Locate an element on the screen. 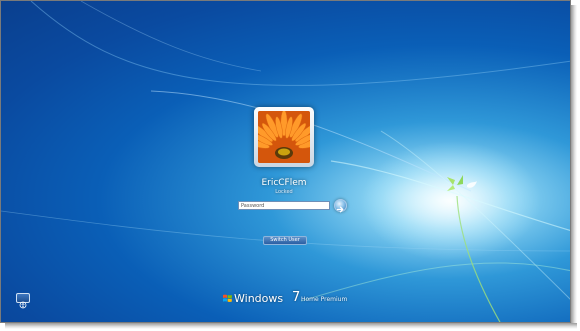 Image resolution: width=580 pixels, height=331 pixels. frame-shadow-right is located at coordinates (574, 165).